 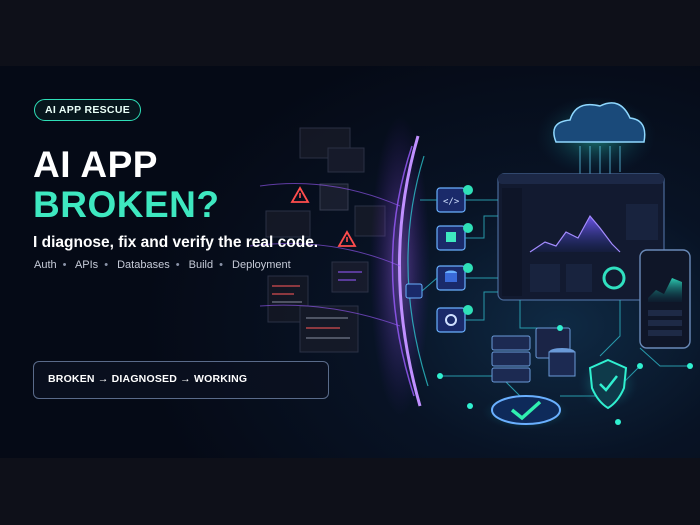 I want to click on module-tile-small, so click(x=414, y=291).